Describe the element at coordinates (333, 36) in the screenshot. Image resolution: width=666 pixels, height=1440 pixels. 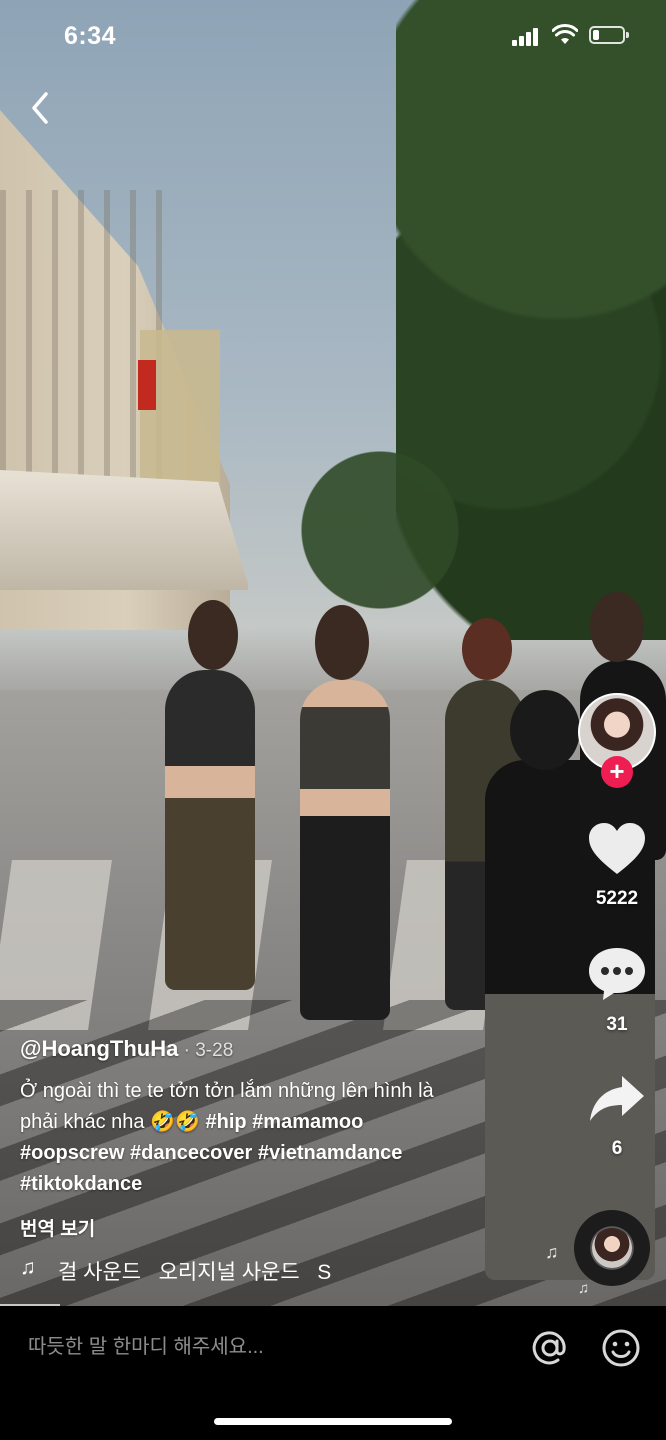
I see `status-bar: 6:34` at that location.